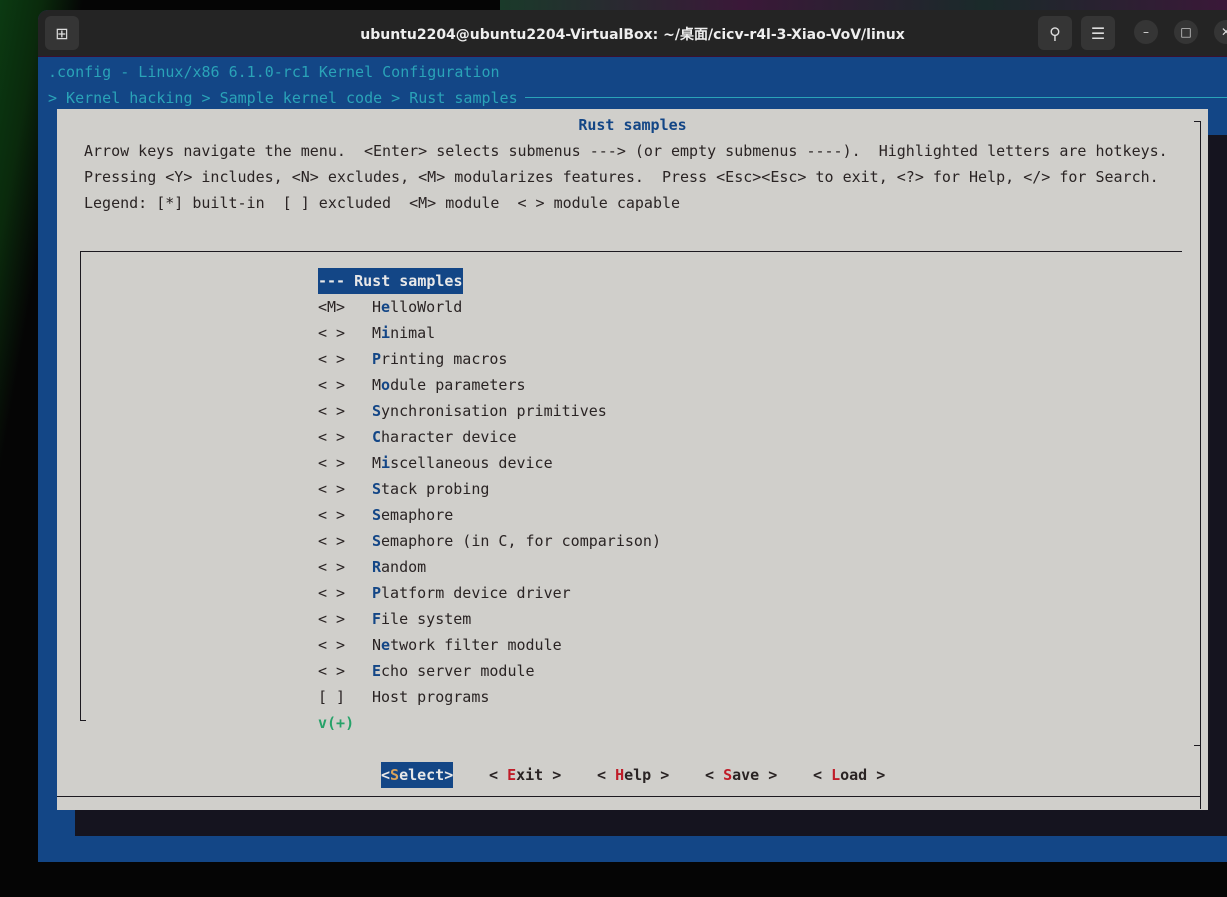  I want to click on item-label: Random, so click(399, 567).